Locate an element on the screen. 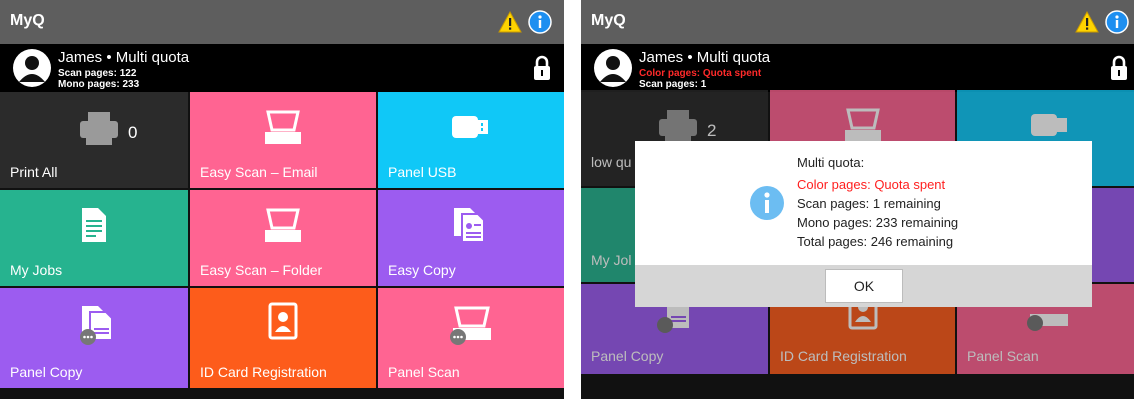 The height and width of the screenshot is (399, 1134). tile-label: low qu is located at coordinates (611, 162).